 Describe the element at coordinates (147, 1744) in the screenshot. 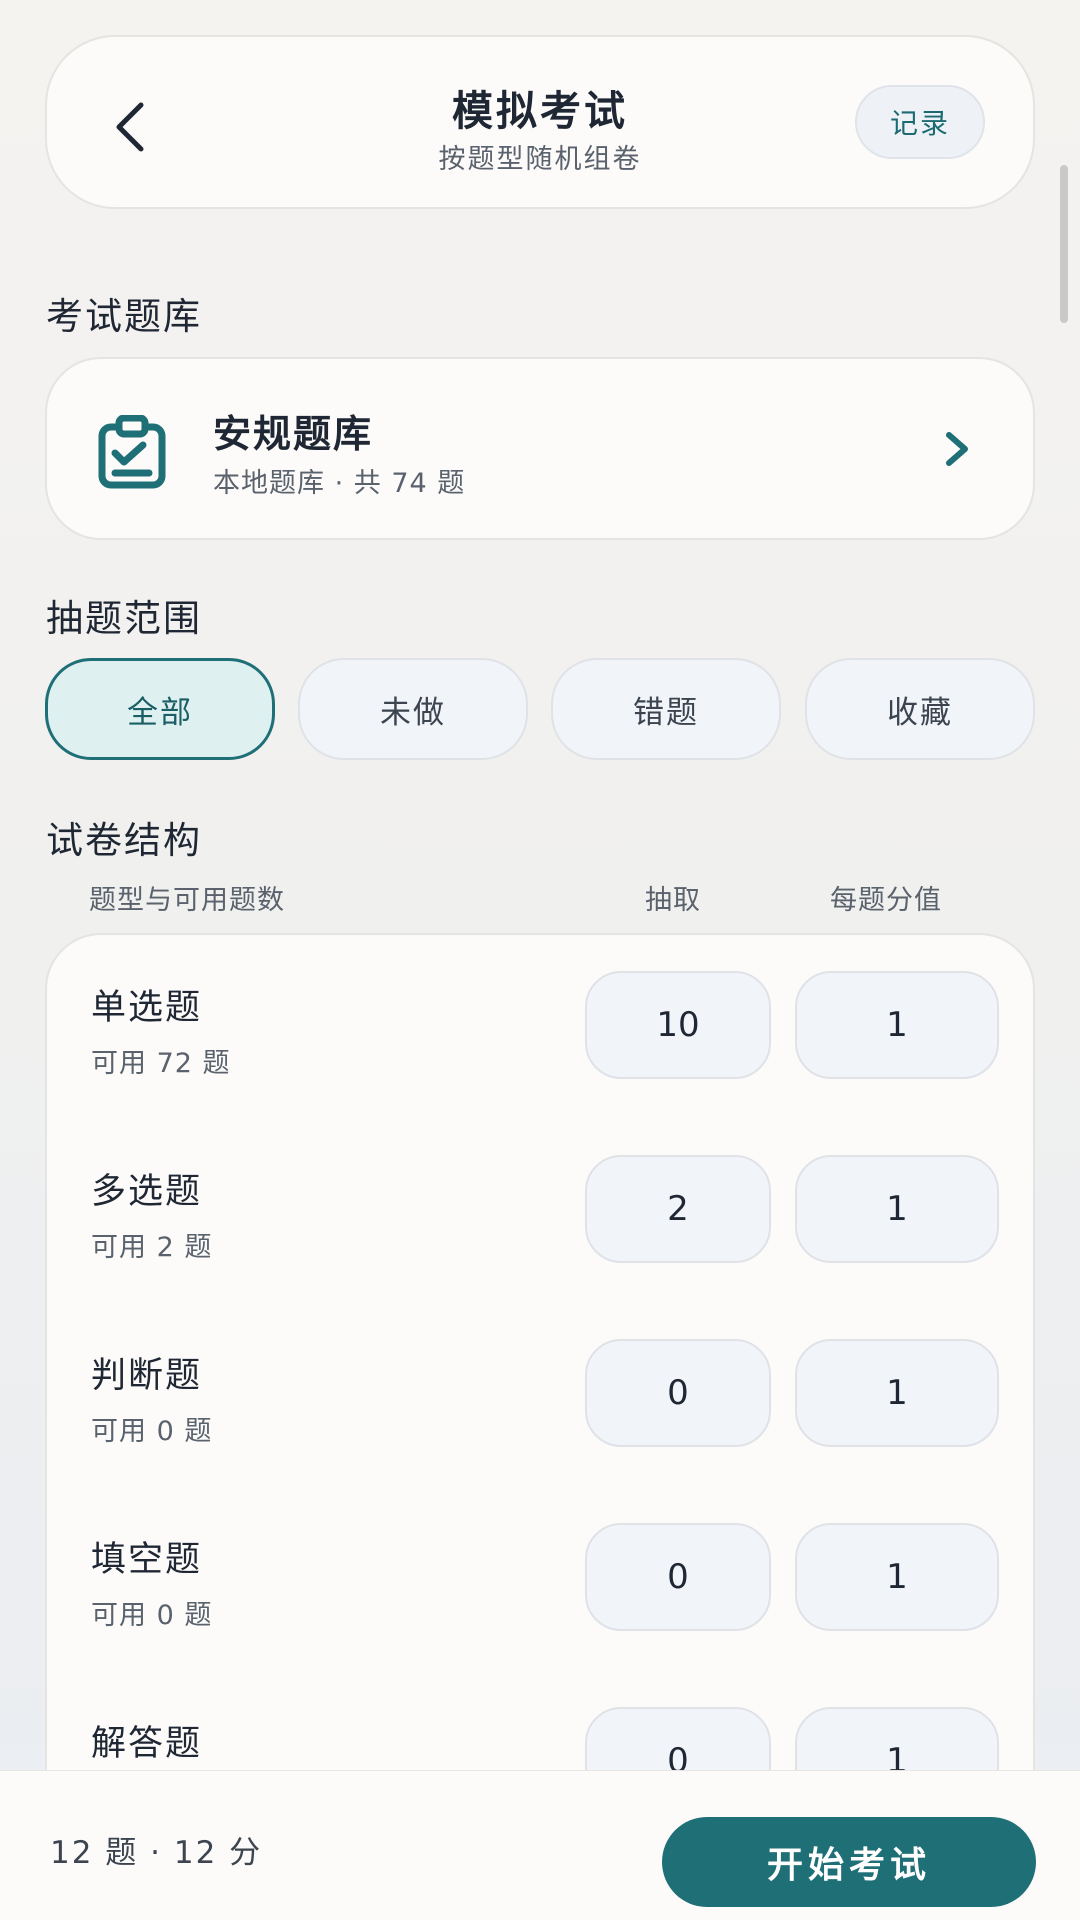

I see `question-type-name: 解答题` at that location.